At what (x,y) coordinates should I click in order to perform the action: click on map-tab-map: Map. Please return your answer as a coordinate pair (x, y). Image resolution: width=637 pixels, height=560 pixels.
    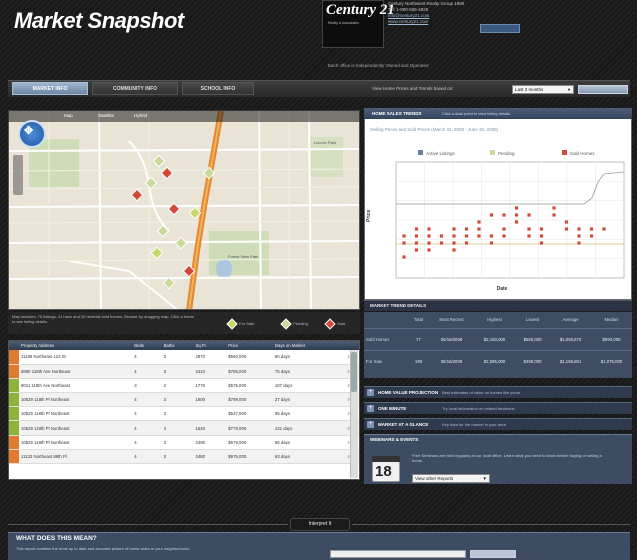
    Looking at the image, I should click on (68, 115).